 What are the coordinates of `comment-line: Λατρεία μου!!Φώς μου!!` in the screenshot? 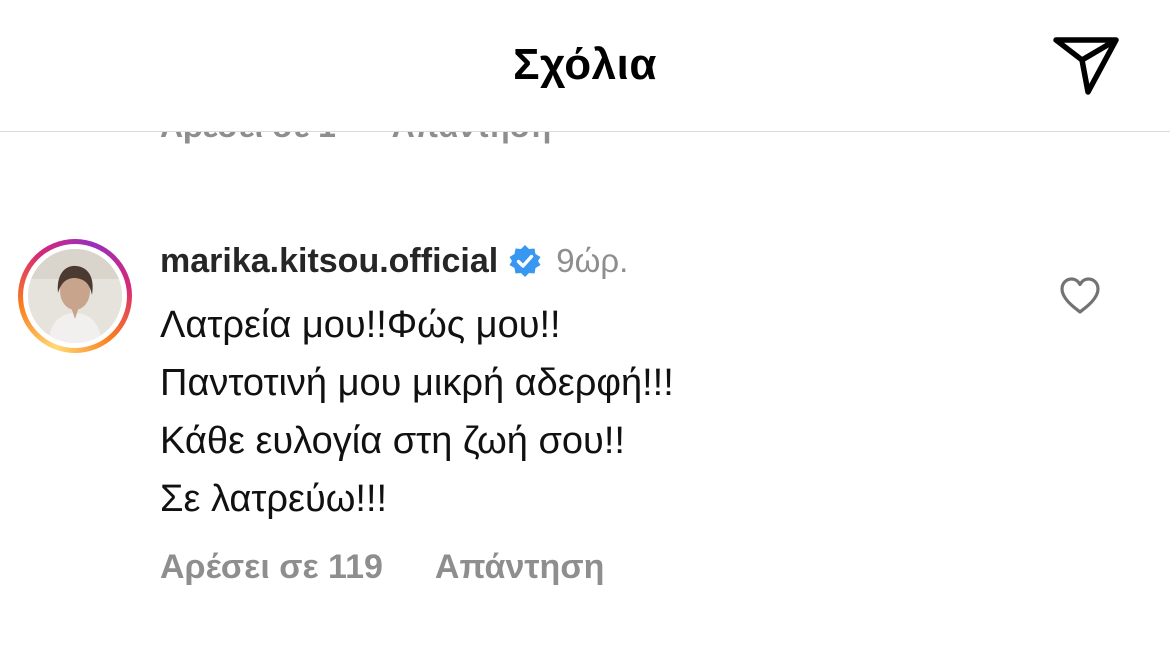 It's located at (360, 325).